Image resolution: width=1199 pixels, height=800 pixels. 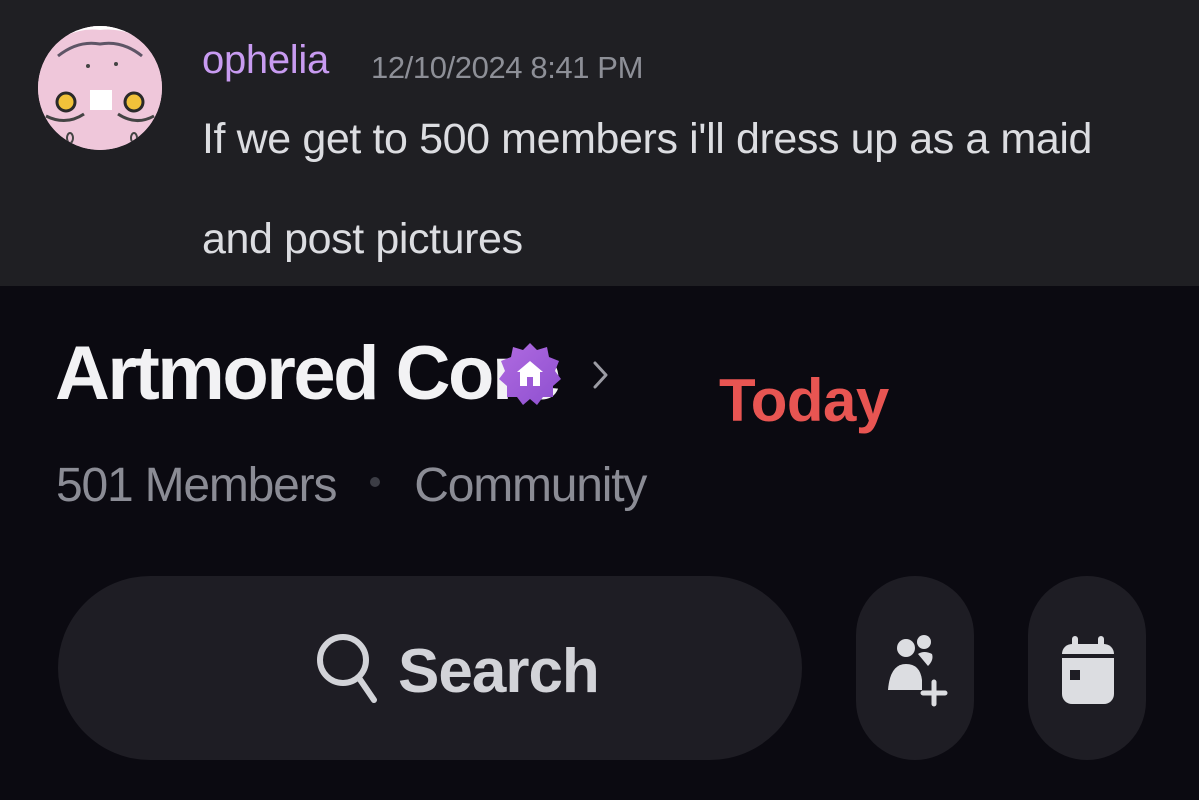 I want to click on server-meta: 501 Members Community, so click(x=351, y=485).